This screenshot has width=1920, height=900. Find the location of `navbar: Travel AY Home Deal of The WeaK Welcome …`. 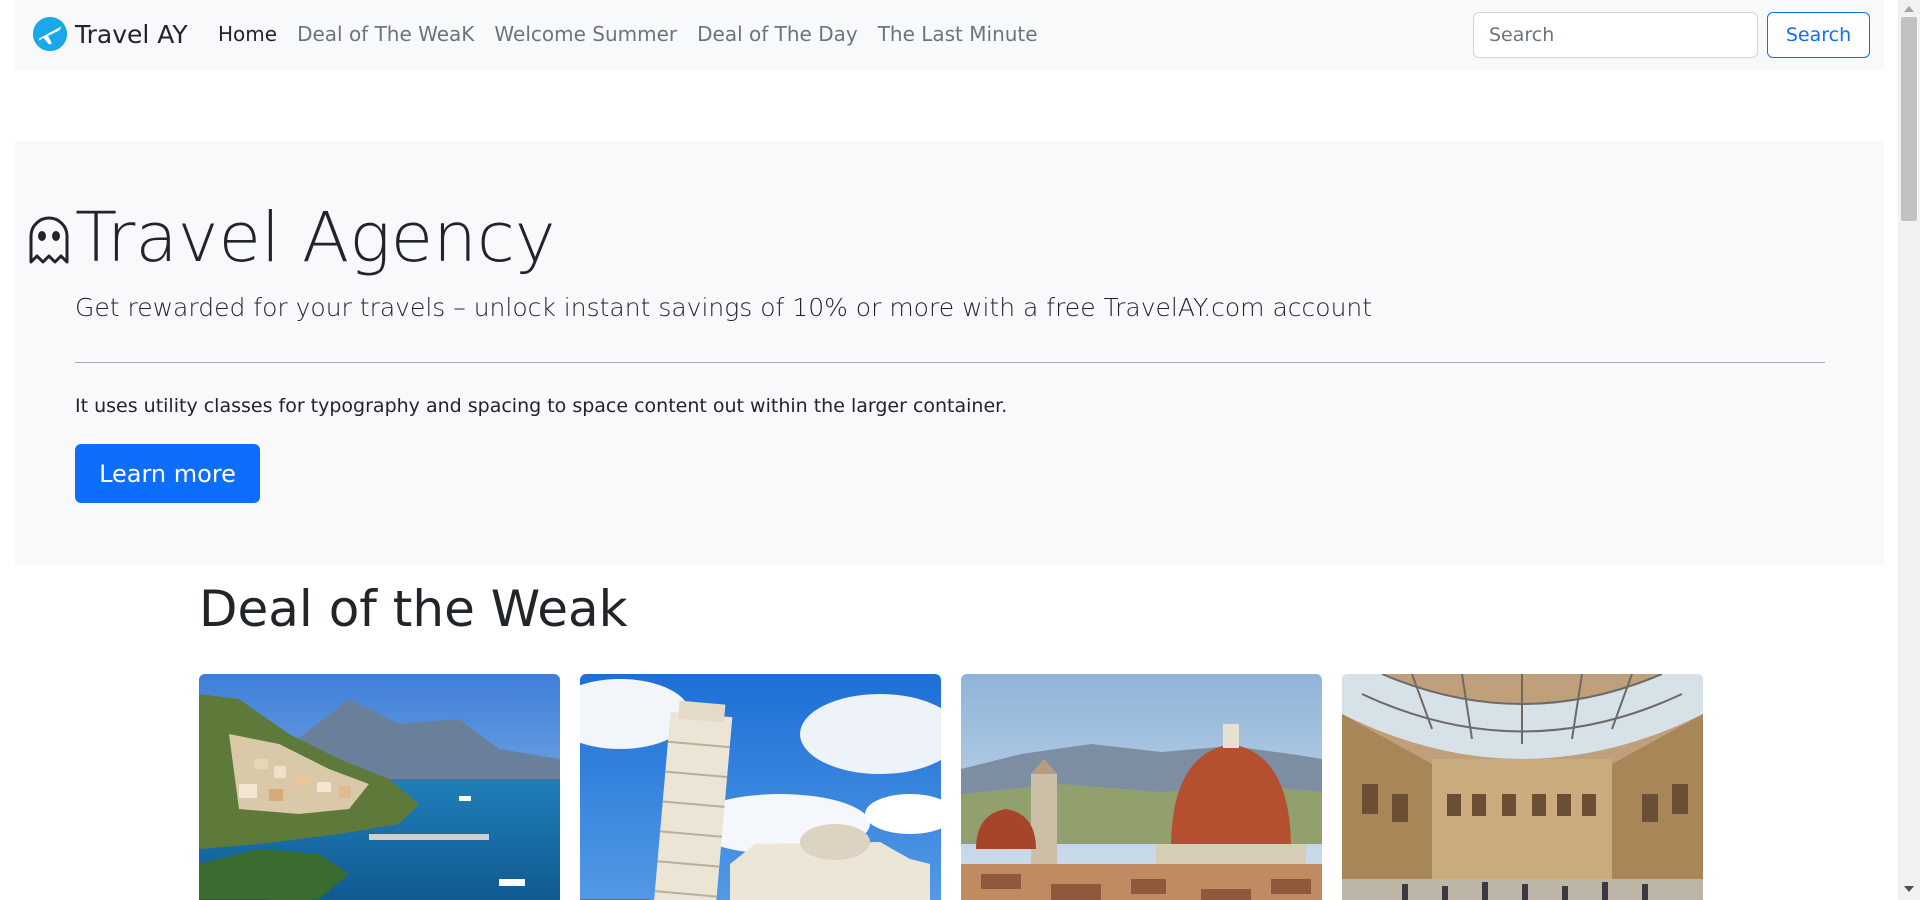

navbar: Travel AY Home Deal of The WeaK Welcome … is located at coordinates (949, 35).